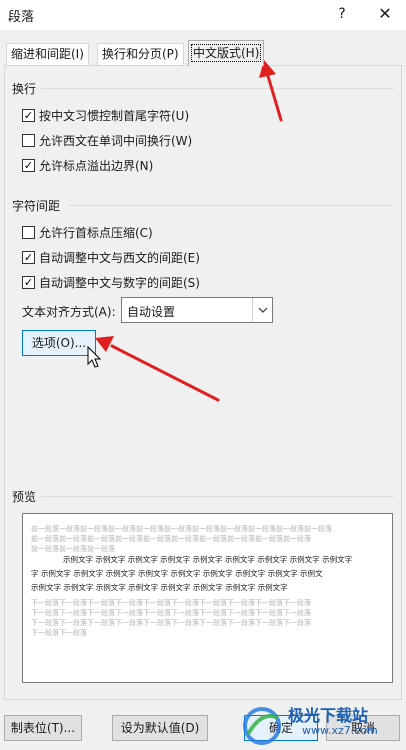 The height and width of the screenshot is (750, 406). Describe the element at coordinates (203, 15) in the screenshot. I see `title-bar: 段落 ? ✕` at that location.